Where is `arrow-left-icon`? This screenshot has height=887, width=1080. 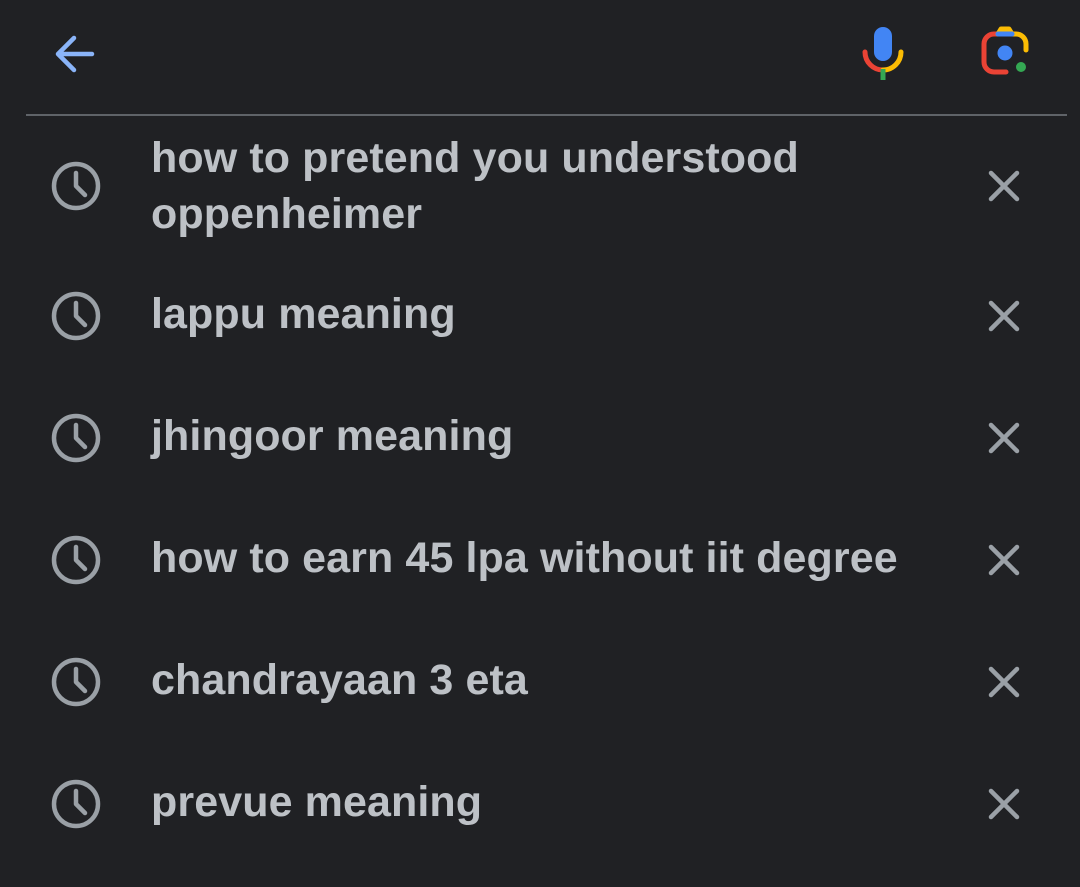 arrow-left-icon is located at coordinates (75, 54).